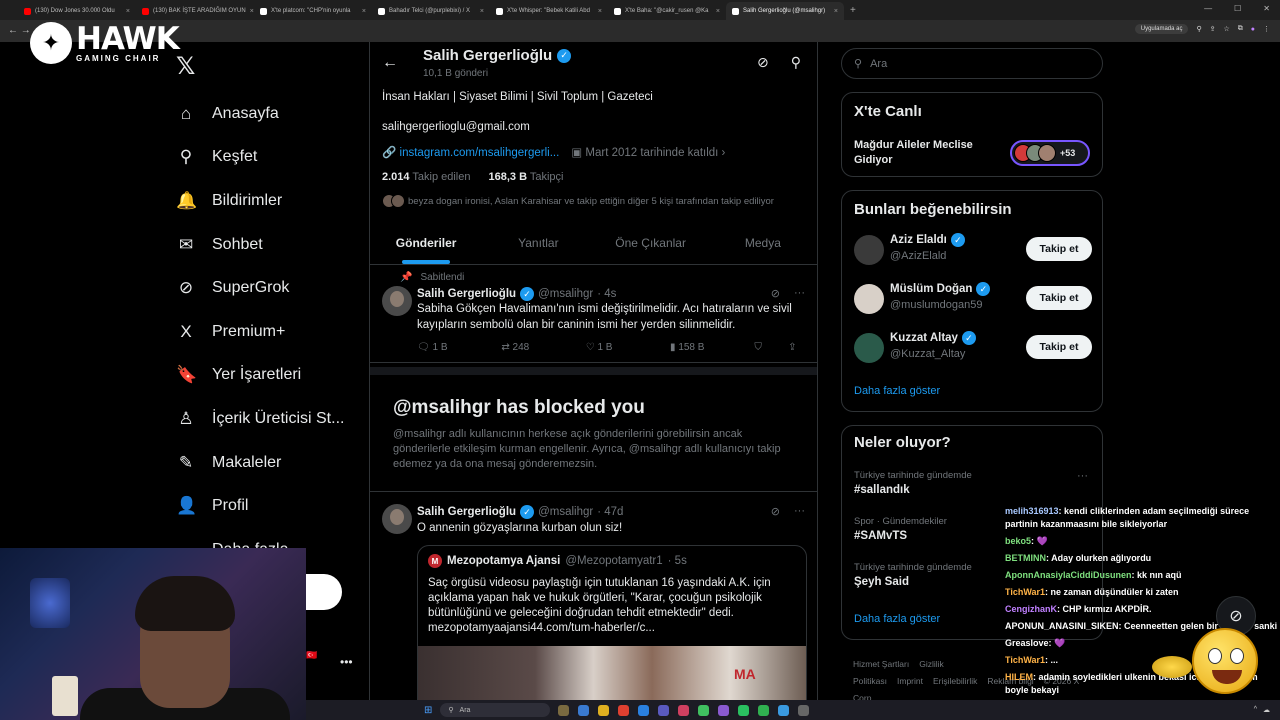 This screenshot has height=720, width=1280. What do you see at coordinates (1262, 710) in the screenshot?
I see `system-tray: ^ ☁` at bounding box center [1262, 710].